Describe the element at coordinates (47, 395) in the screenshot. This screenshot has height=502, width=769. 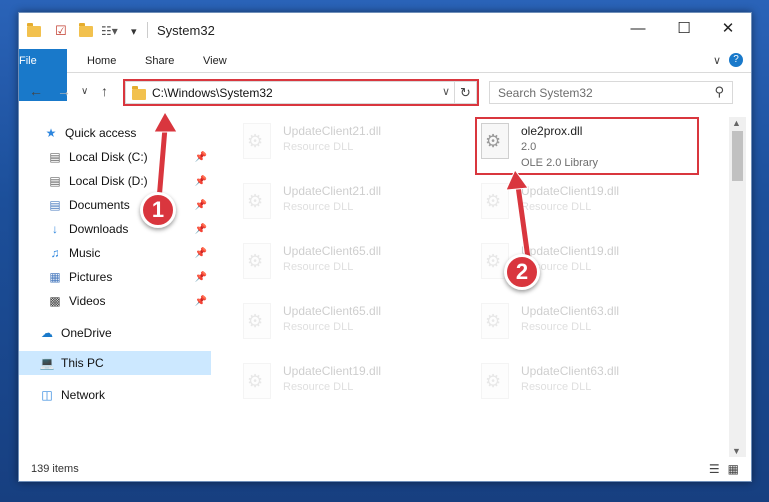
I see `network-icon: ◫` at that location.